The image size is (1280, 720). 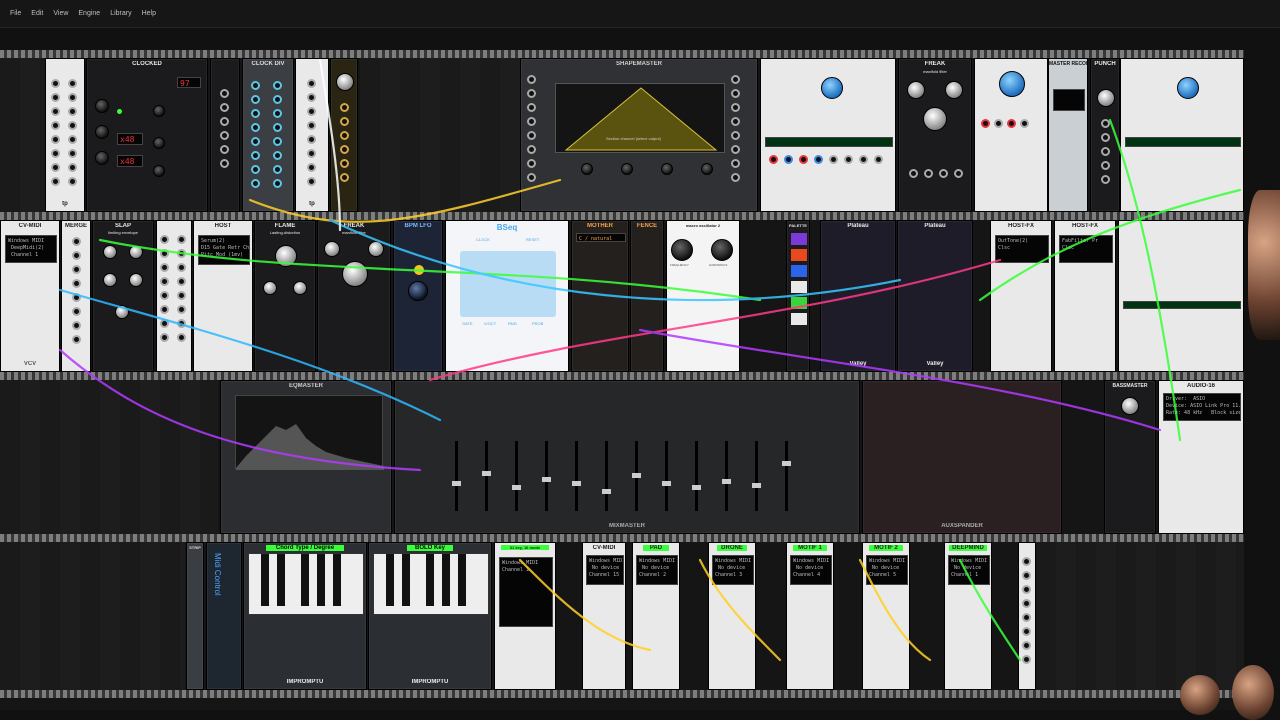 What do you see at coordinates (15, 13) in the screenshot?
I see `menu-file: File` at bounding box center [15, 13].